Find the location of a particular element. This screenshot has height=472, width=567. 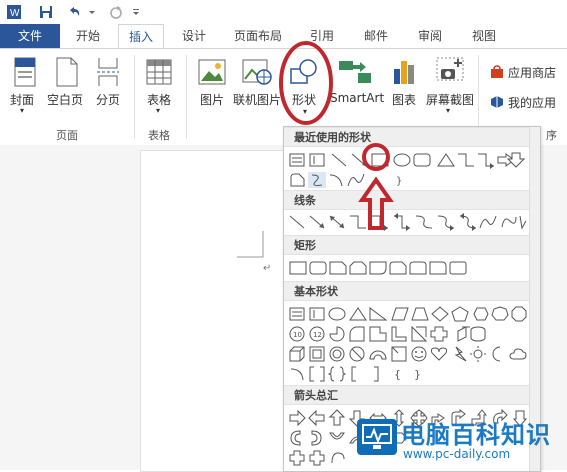

title-bar: W is located at coordinates (283, 12).